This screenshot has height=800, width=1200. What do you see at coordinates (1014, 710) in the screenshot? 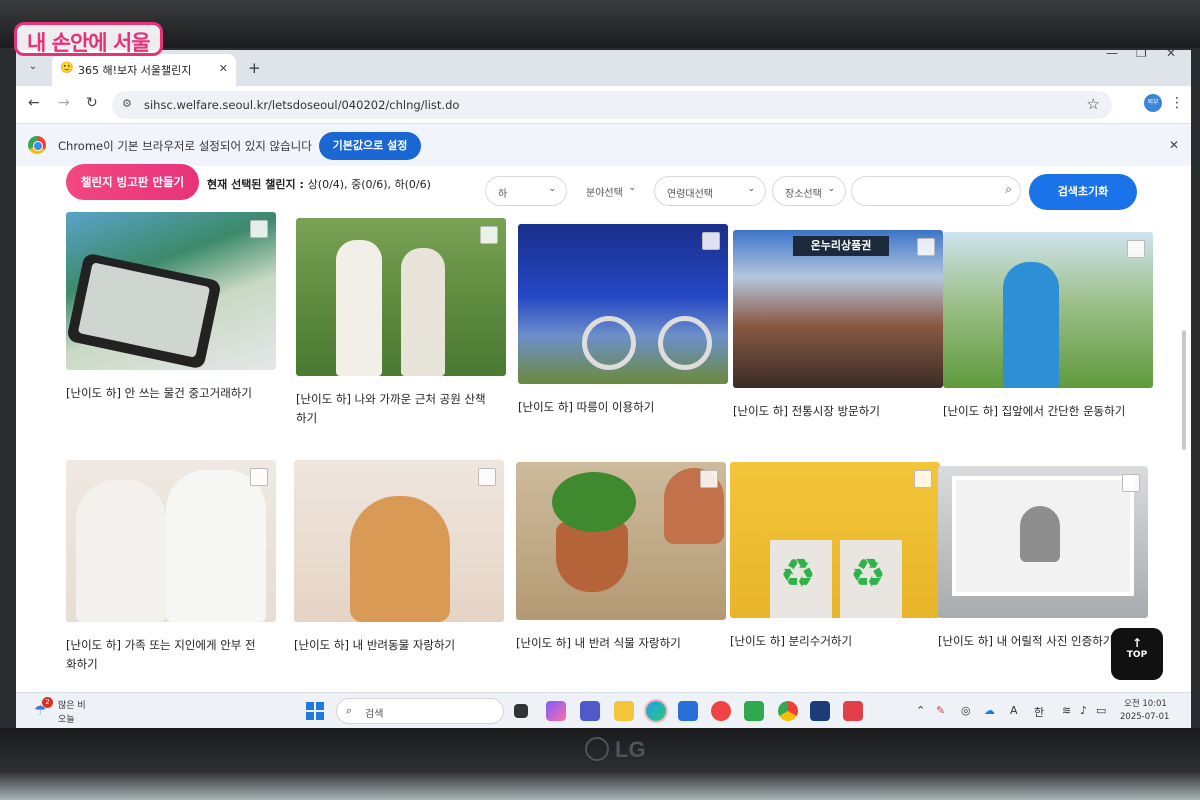
I see `ime-mode: A` at bounding box center [1014, 710].